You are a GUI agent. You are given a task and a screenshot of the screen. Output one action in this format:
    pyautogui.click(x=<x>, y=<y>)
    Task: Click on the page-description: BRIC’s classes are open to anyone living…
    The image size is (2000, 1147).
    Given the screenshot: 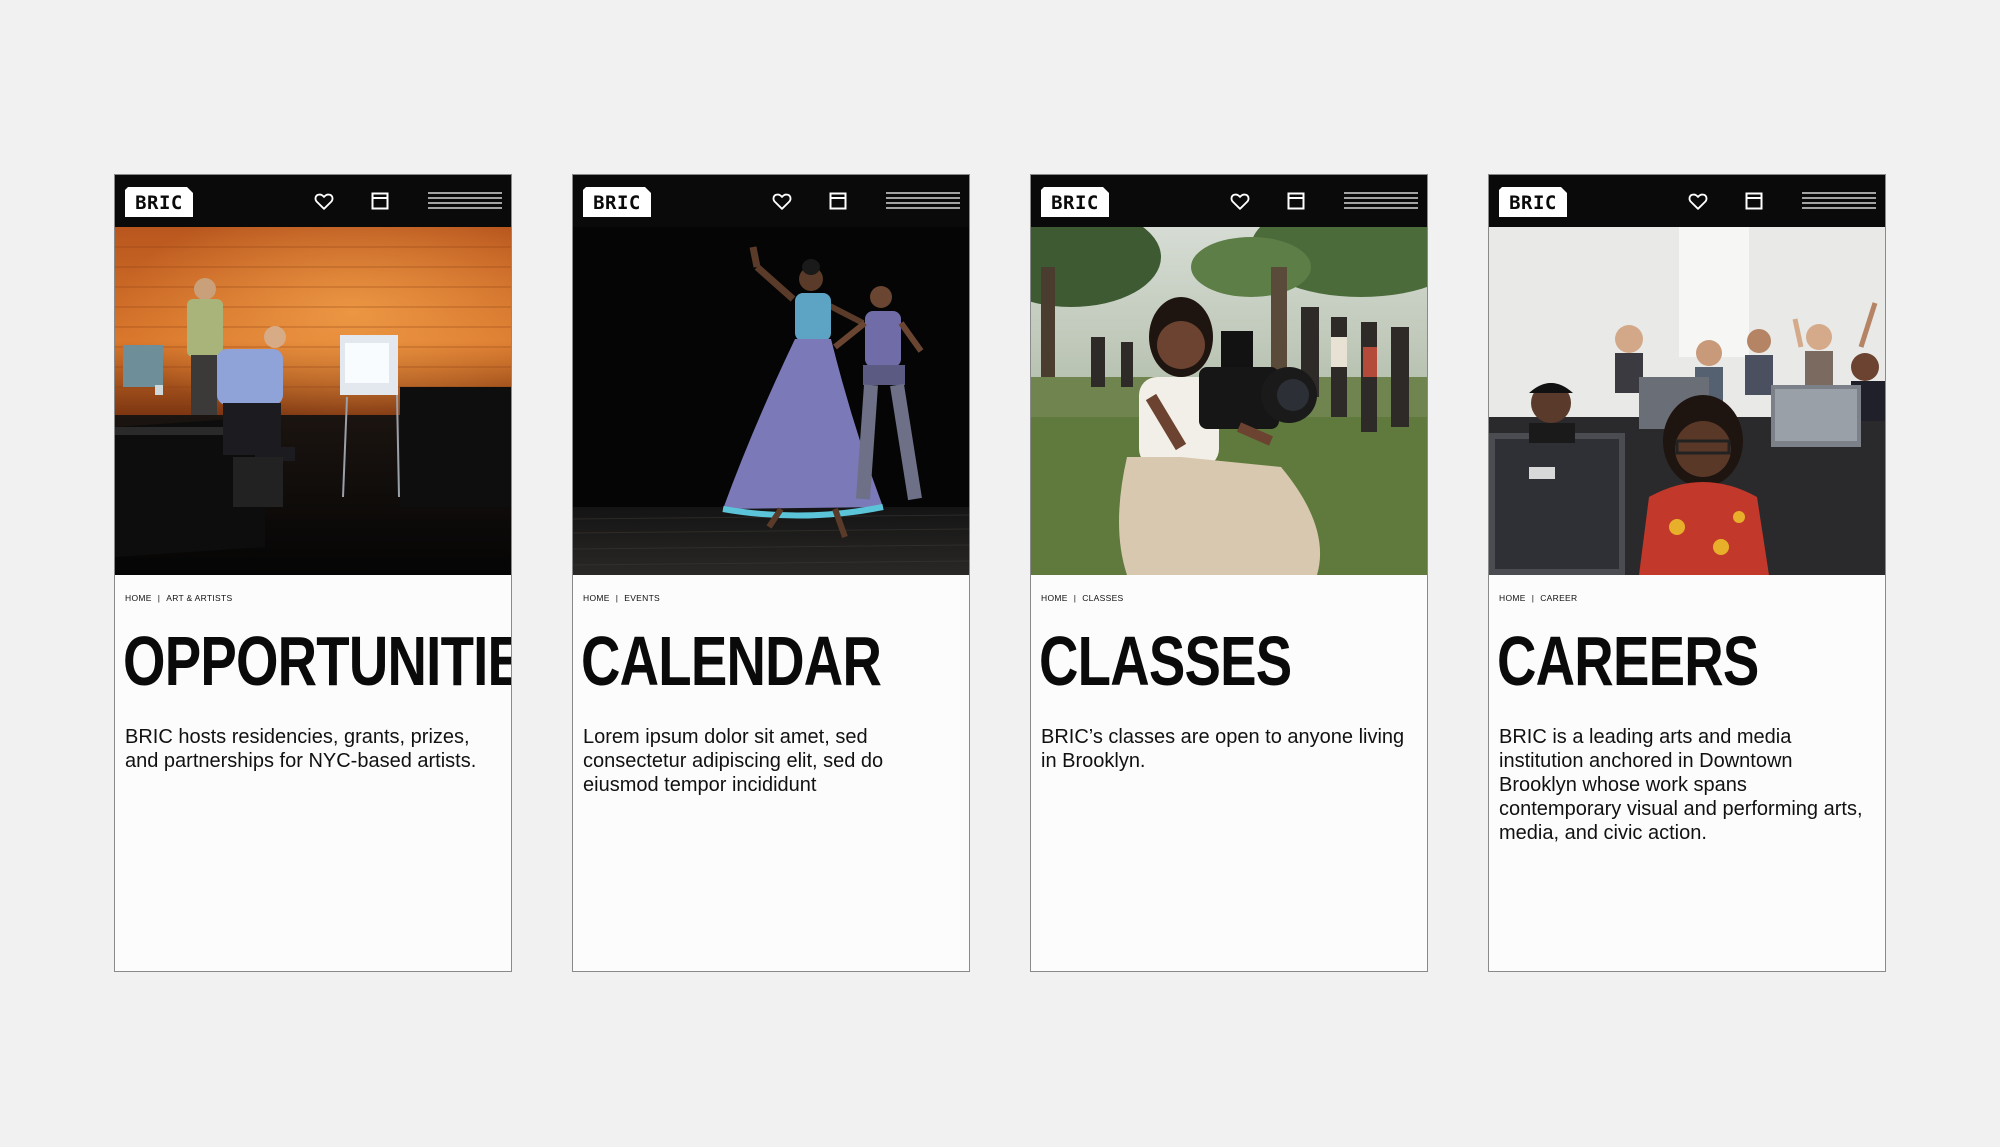 What is the action you would take?
    pyautogui.click(x=1223, y=749)
    